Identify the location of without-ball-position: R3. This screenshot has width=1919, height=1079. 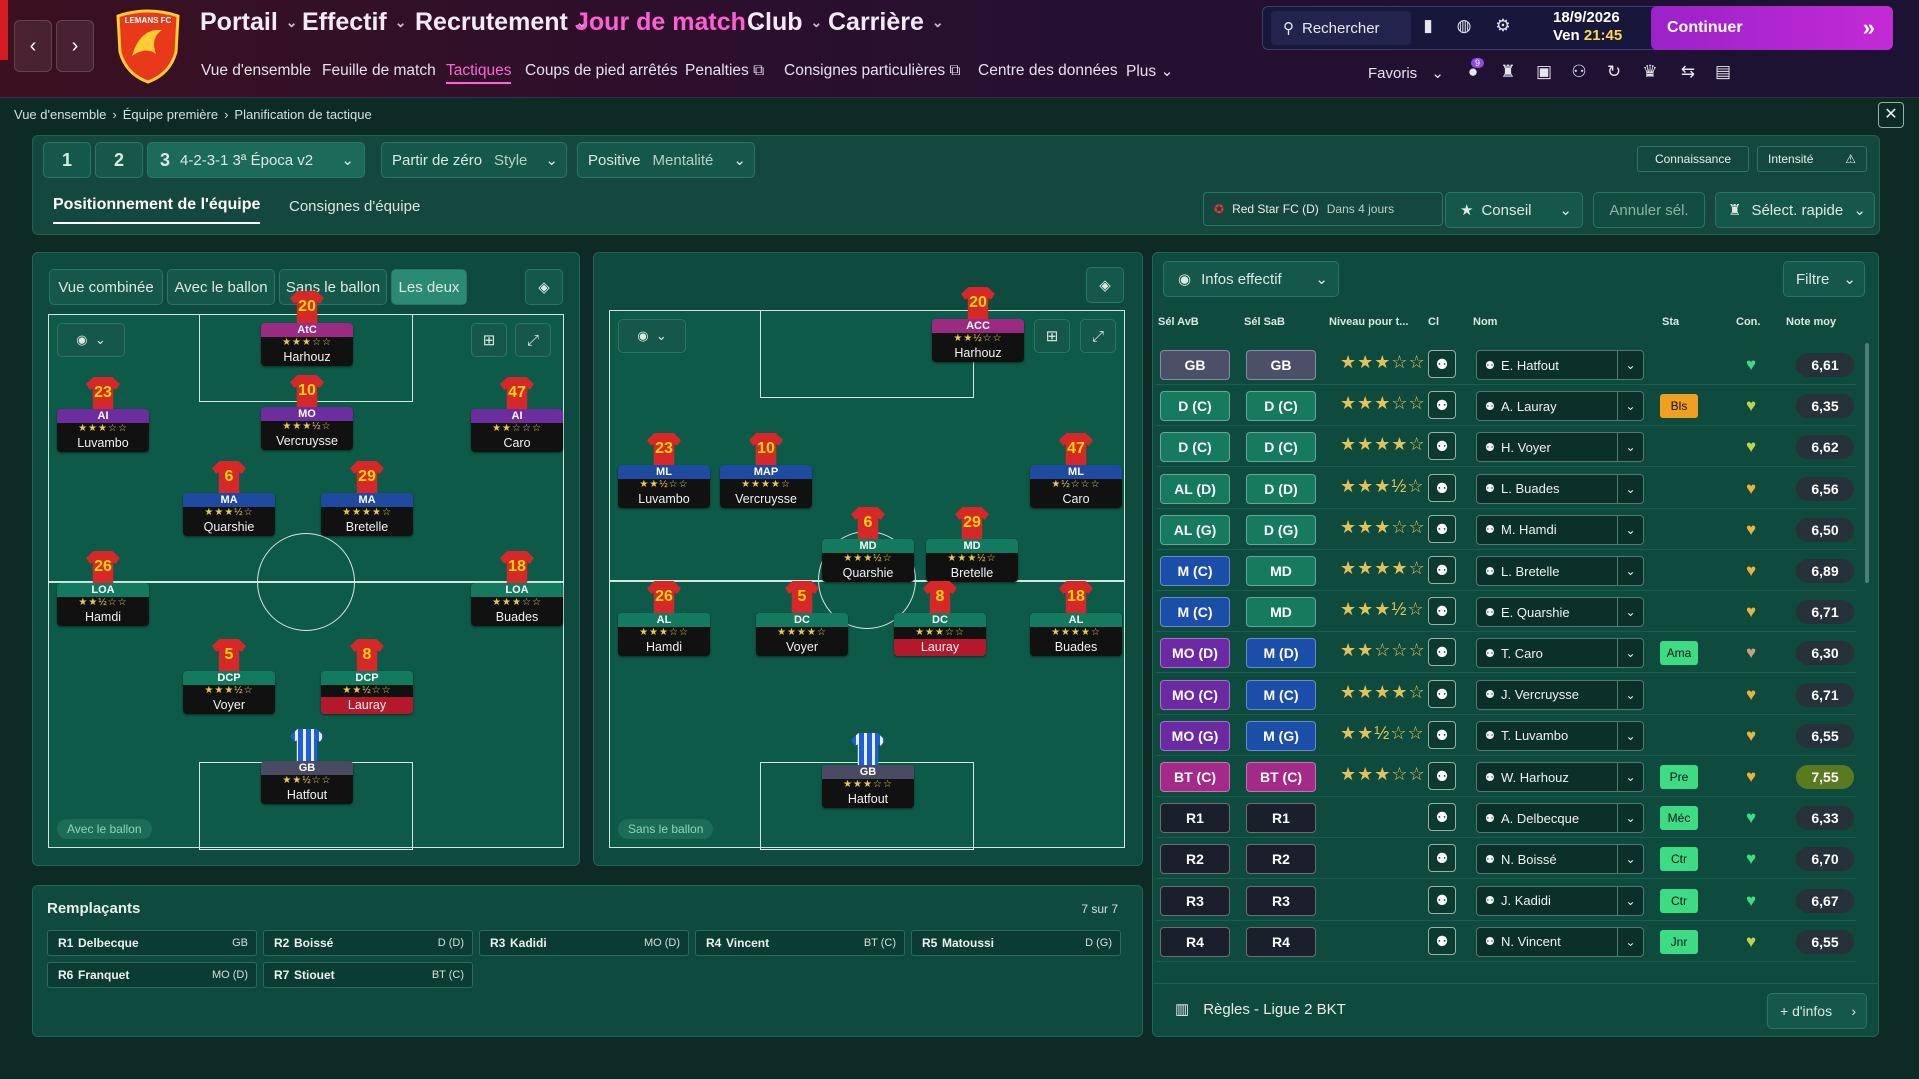
(1281, 900).